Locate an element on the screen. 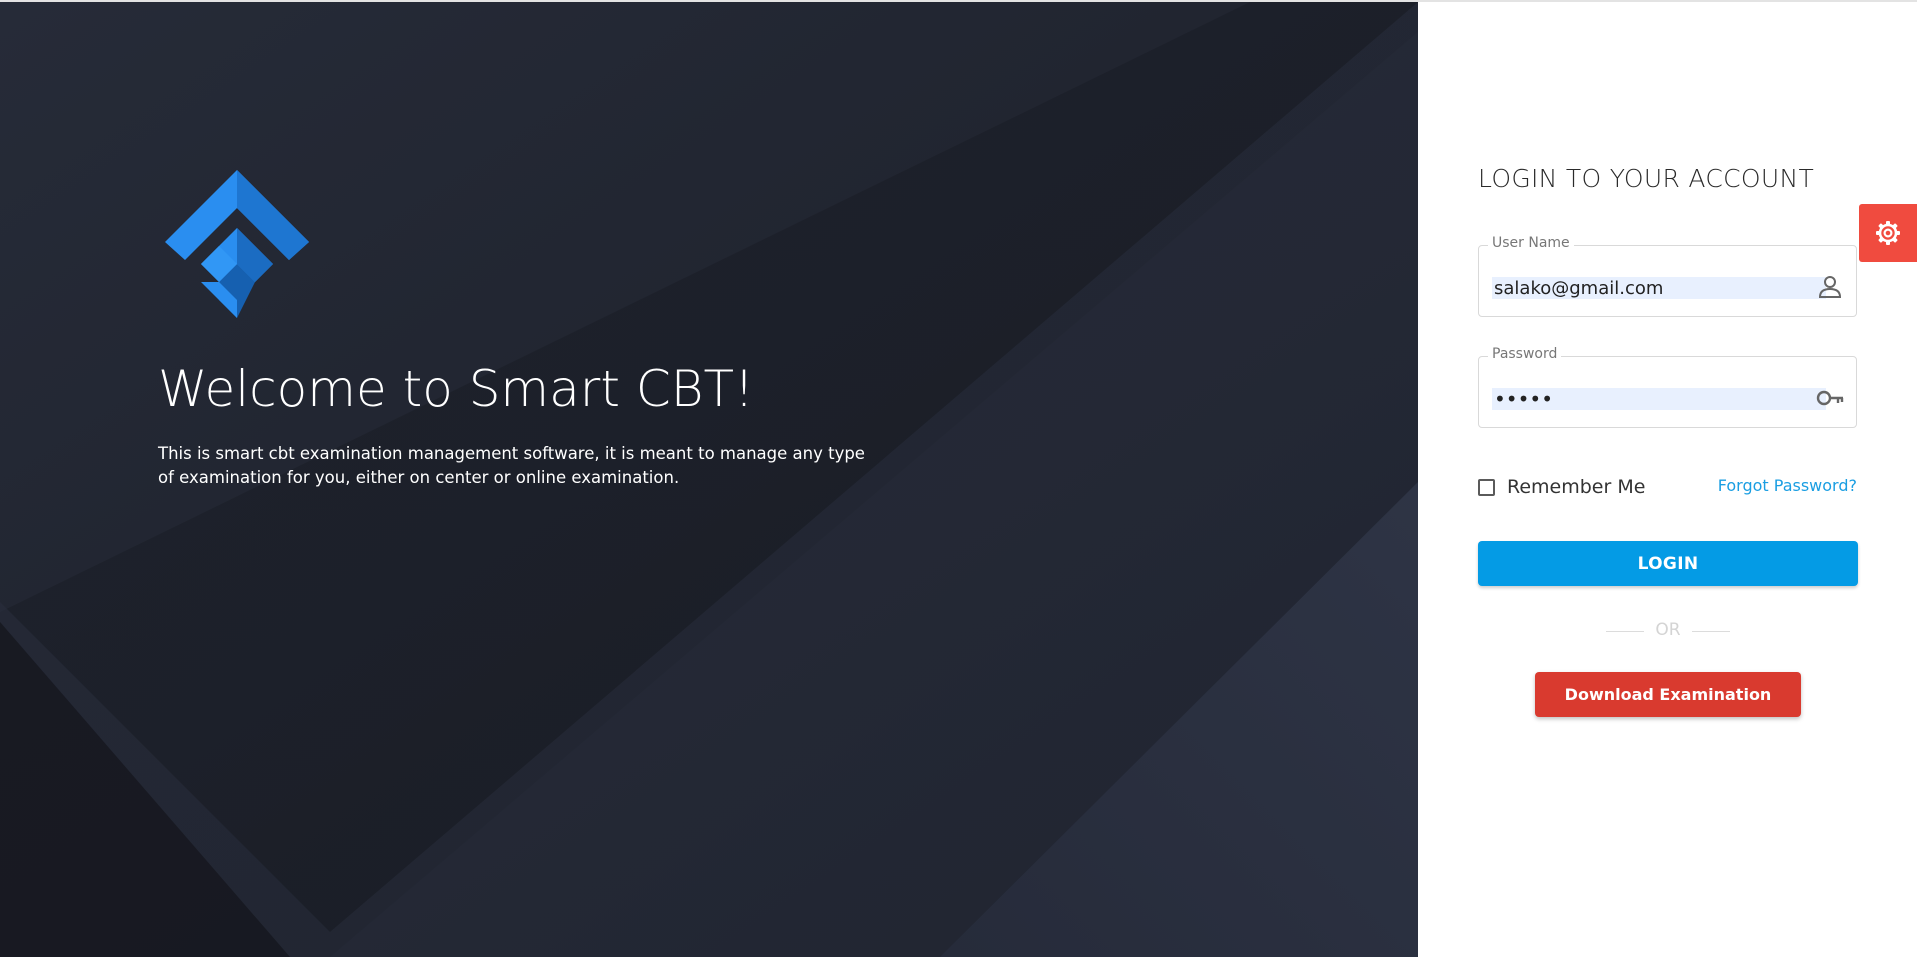  download-examination-button: Download Examination is located at coordinates (1668, 694).